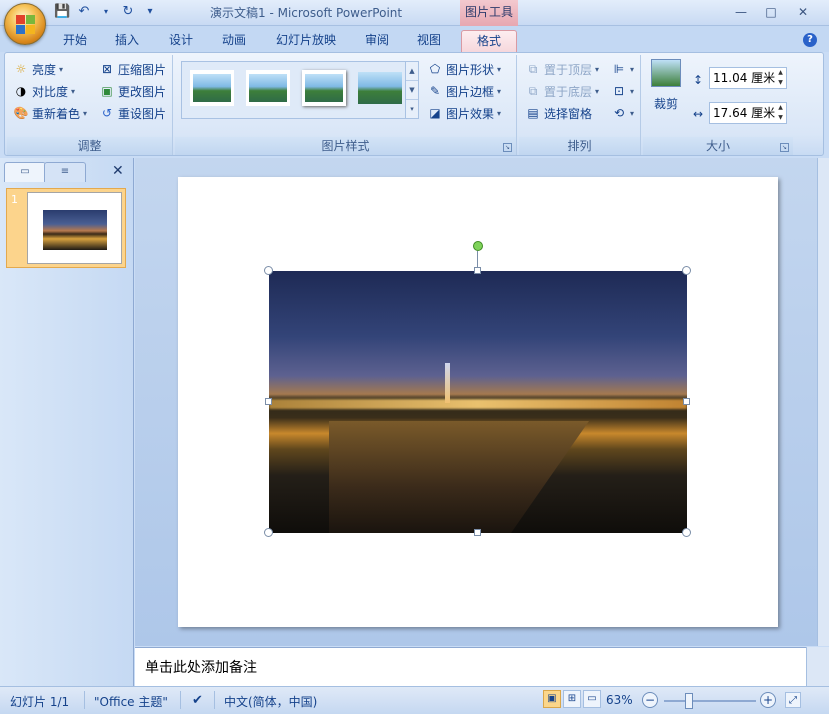  Describe the element at coordinates (619, 69) in the screenshot. I see `align-icon: ⊫` at that location.